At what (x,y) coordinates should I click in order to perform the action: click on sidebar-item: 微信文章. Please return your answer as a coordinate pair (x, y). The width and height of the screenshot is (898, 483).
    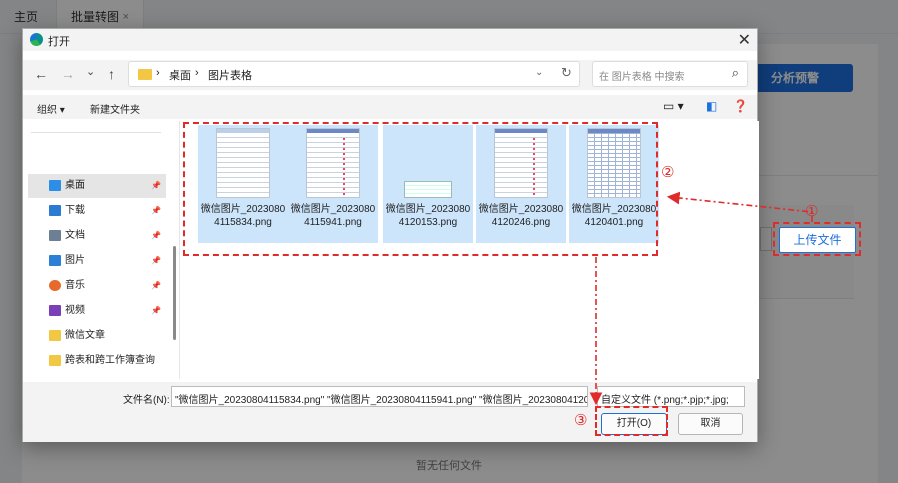
    Looking at the image, I should click on (97, 336).